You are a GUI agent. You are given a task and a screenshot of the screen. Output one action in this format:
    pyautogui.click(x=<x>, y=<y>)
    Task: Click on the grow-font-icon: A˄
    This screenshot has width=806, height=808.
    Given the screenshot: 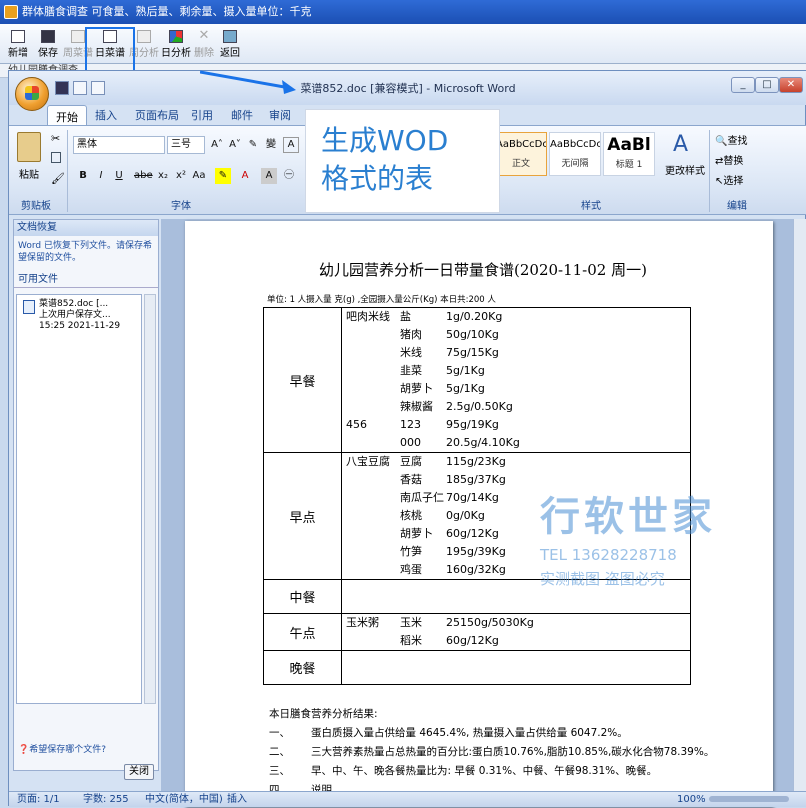 What is the action you would take?
    pyautogui.click(x=217, y=145)
    